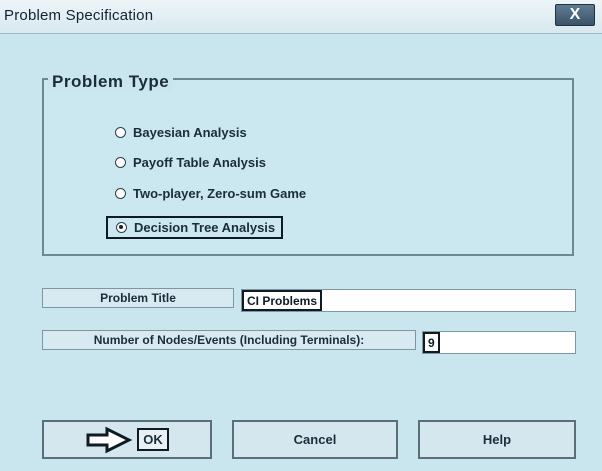 Image resolution: width=602 pixels, height=471 pixels. What do you see at coordinates (301, 17) in the screenshot?
I see `title-bar: Problem Specification X` at bounding box center [301, 17].